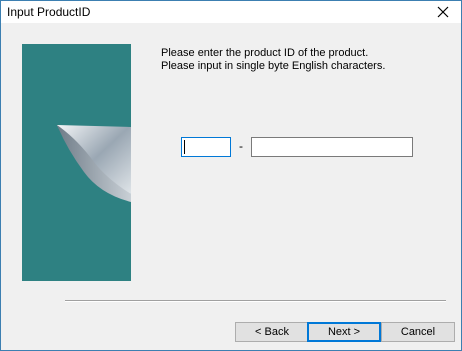 This screenshot has height=351, width=462. I want to click on cancel-button-label: Cancel, so click(418, 332).